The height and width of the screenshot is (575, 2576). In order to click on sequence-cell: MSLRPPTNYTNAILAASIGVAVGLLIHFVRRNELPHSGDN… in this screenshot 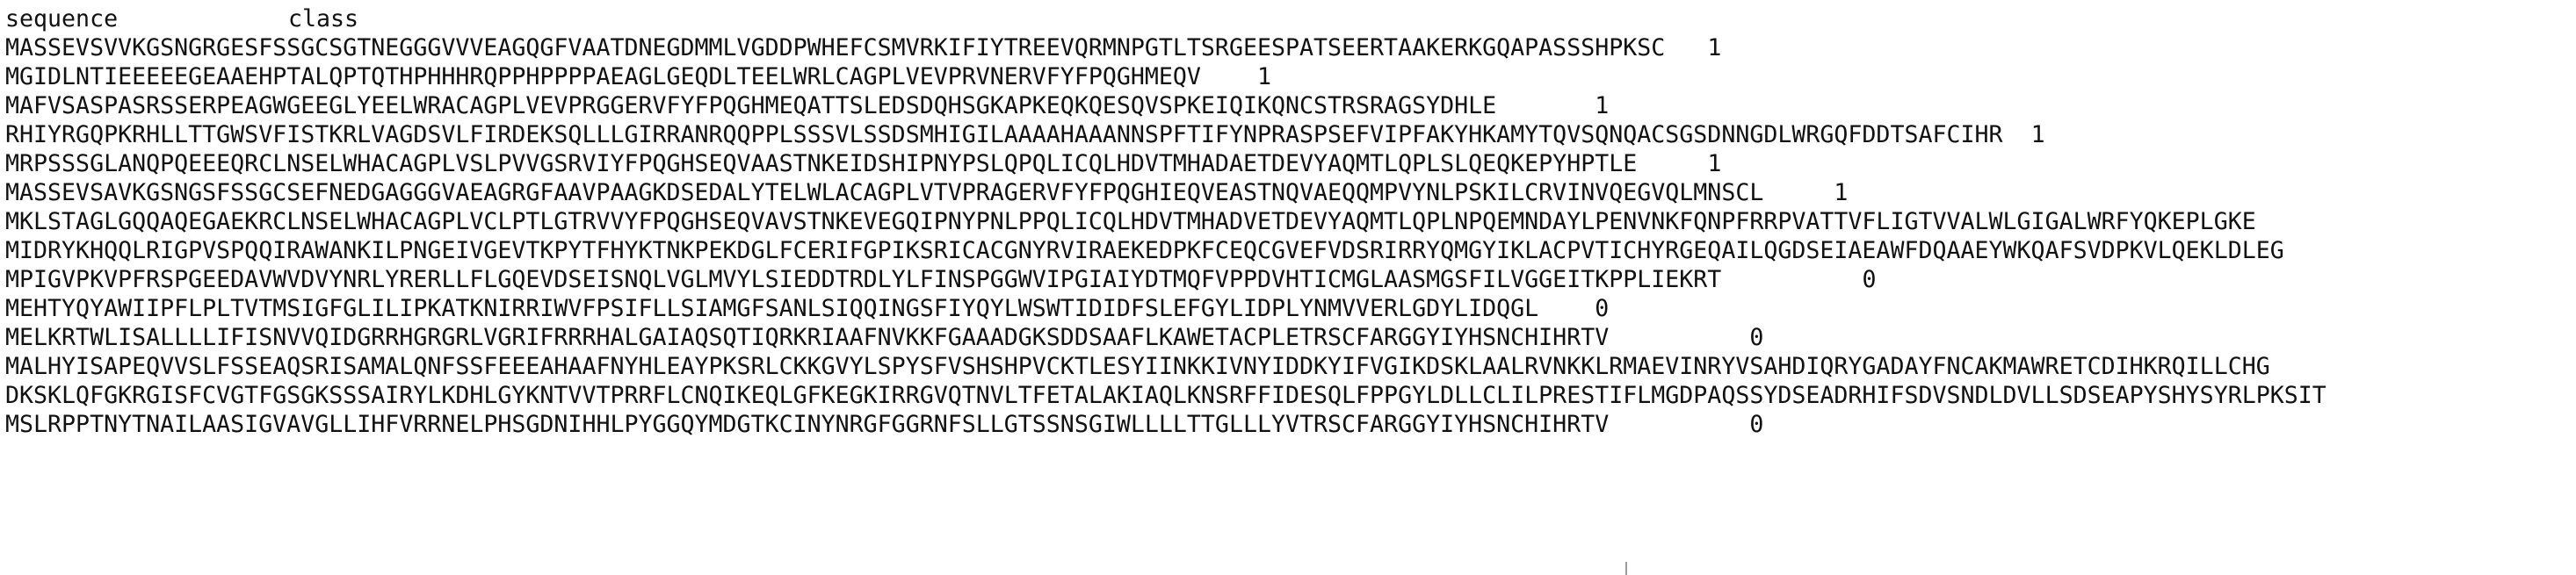, I will do `click(807, 425)`.